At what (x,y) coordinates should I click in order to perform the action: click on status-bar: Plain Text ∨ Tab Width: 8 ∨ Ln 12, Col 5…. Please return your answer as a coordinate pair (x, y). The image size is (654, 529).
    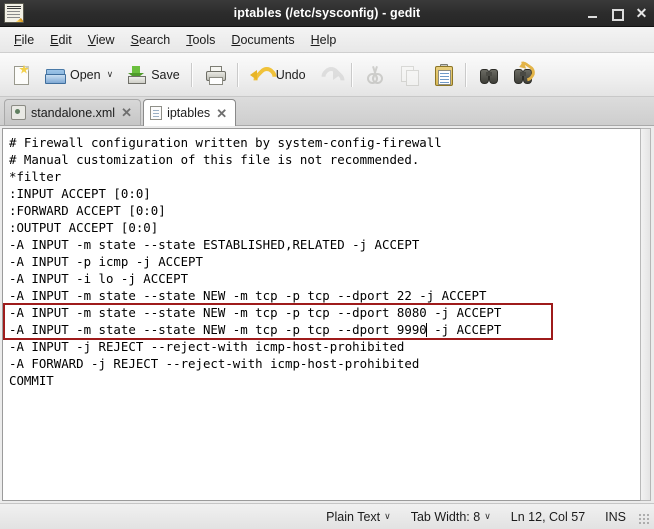
    Looking at the image, I should click on (327, 516).